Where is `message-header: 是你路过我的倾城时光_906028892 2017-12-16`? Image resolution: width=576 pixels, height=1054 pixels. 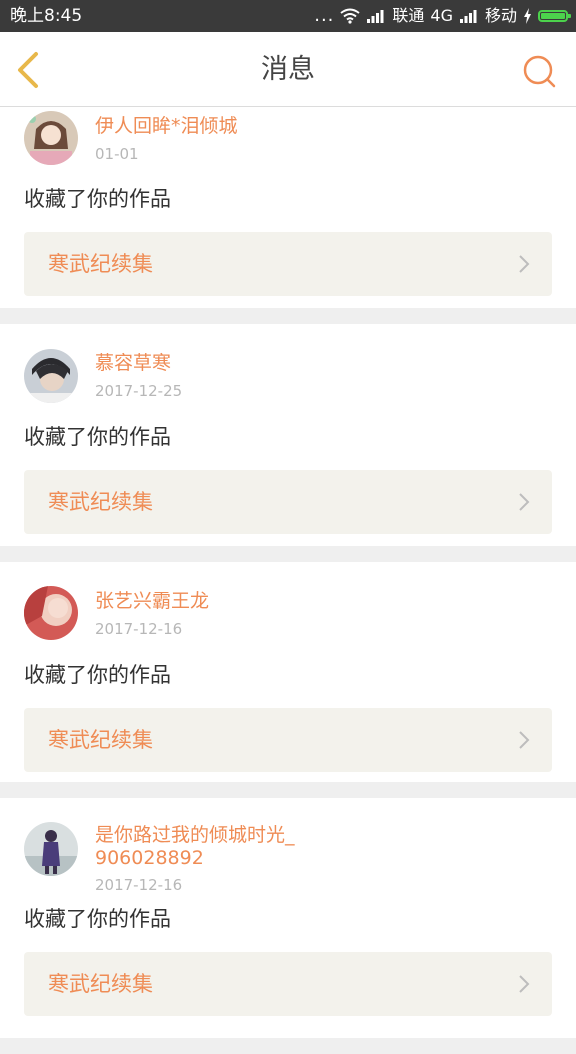
message-header: 是你路过我的倾城时光_906028892 2017-12-16 is located at coordinates (288, 848).